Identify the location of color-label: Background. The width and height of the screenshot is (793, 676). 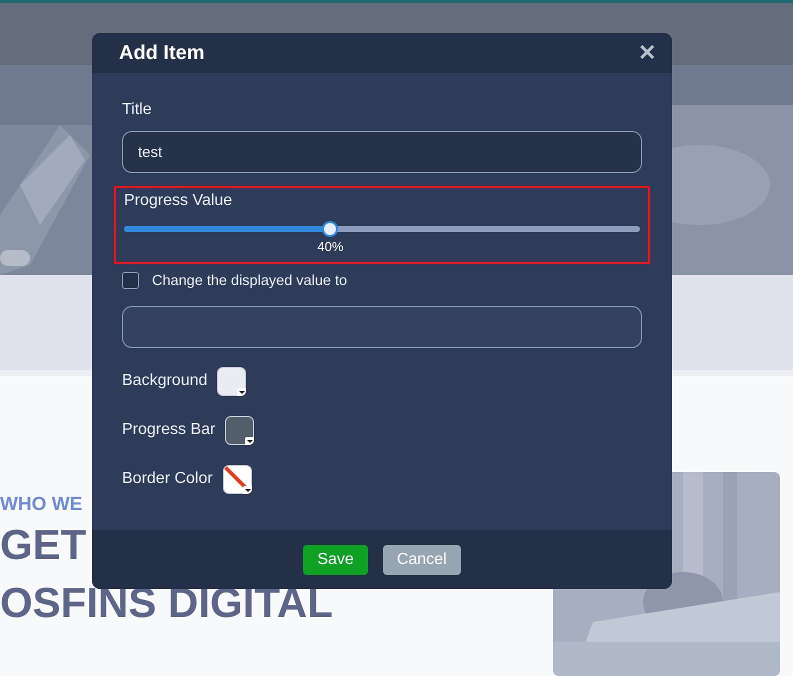
(165, 381).